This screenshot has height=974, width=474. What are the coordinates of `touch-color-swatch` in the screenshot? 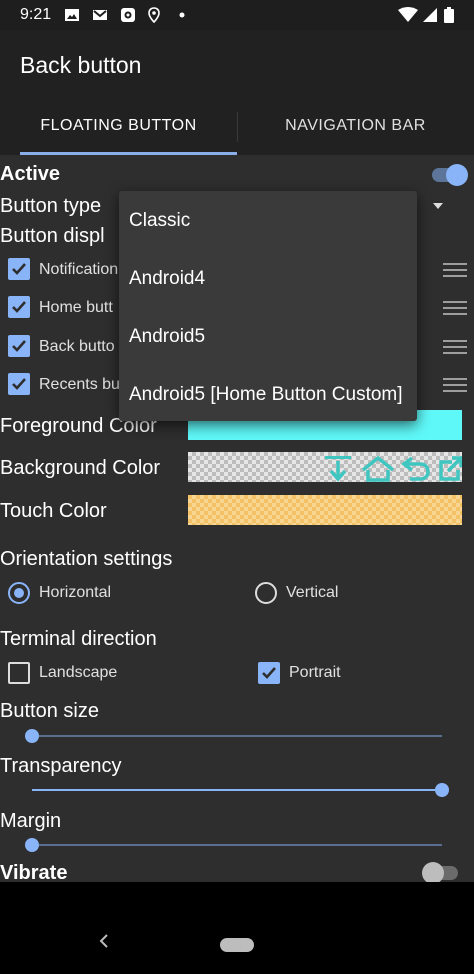 It's located at (325, 510).